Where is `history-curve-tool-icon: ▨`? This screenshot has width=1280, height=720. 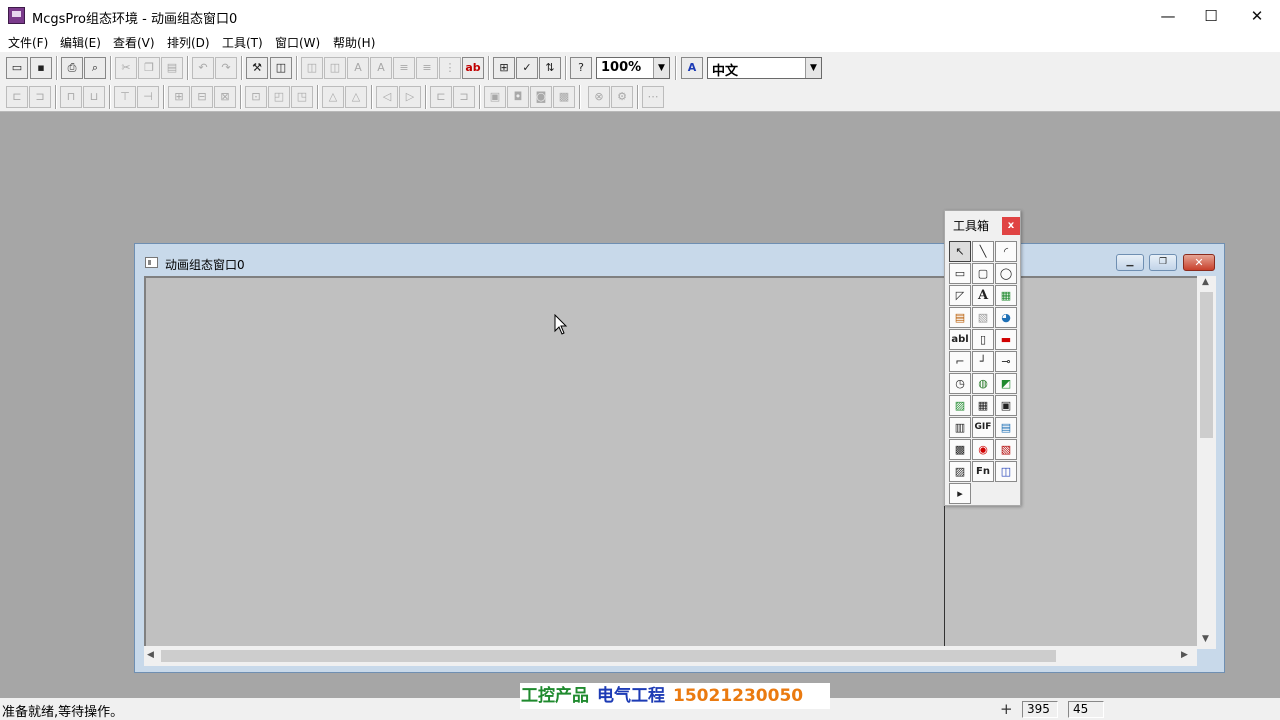
history-curve-tool-icon: ▨ is located at coordinates (960, 405).